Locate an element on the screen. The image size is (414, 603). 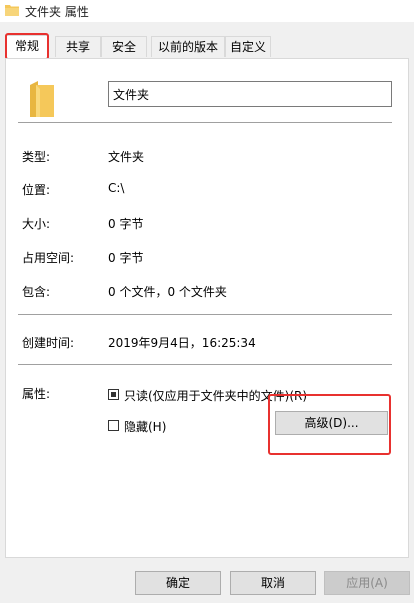
created-label: 创建时间: is located at coordinates (48, 343).